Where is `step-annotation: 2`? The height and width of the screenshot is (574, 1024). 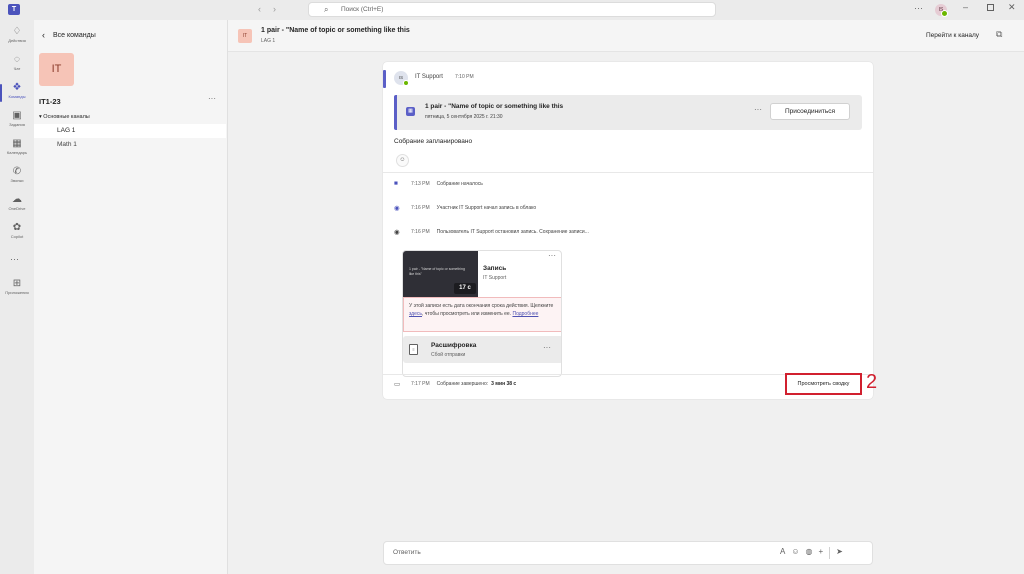 step-annotation: 2 is located at coordinates (872, 382).